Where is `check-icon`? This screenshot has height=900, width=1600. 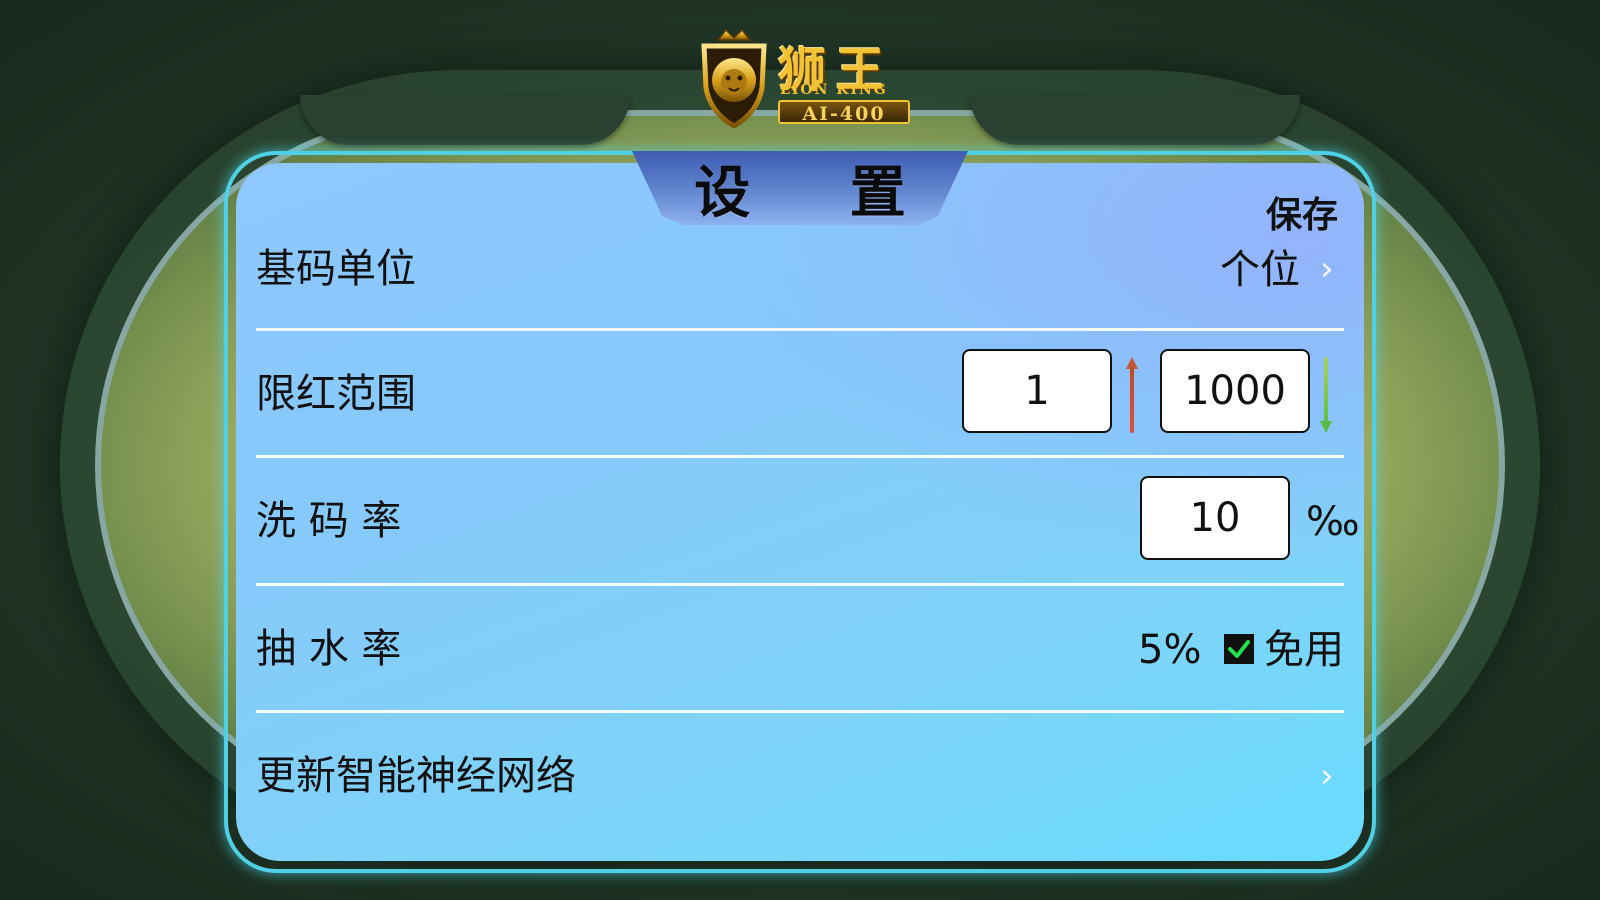 check-icon is located at coordinates (1239, 649).